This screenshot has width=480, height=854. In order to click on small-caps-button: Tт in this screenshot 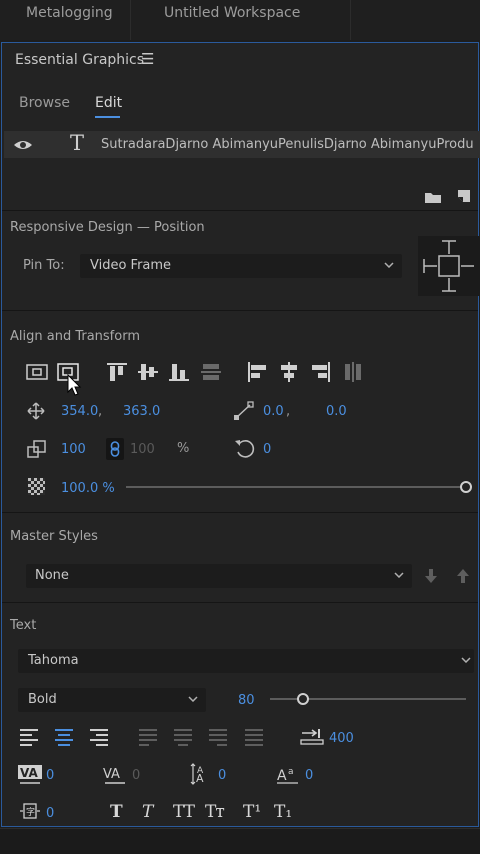, I will do `click(215, 812)`.